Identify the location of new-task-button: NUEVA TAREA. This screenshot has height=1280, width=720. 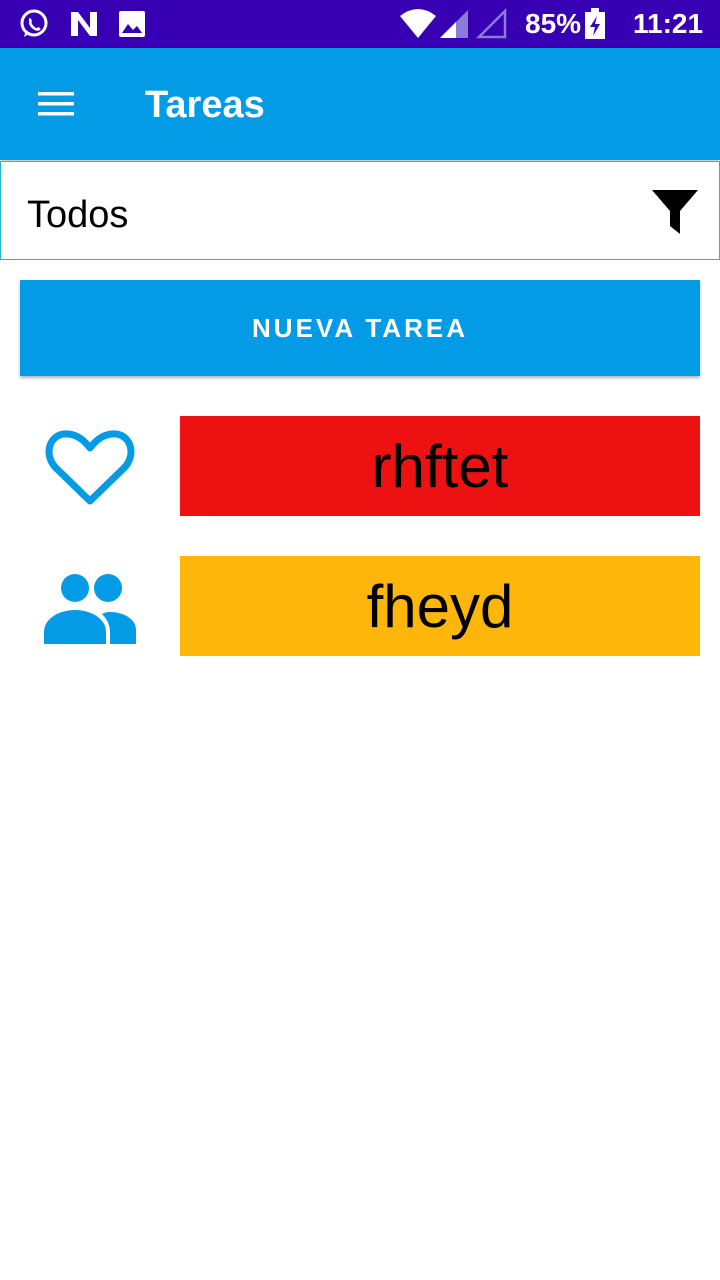
(360, 328).